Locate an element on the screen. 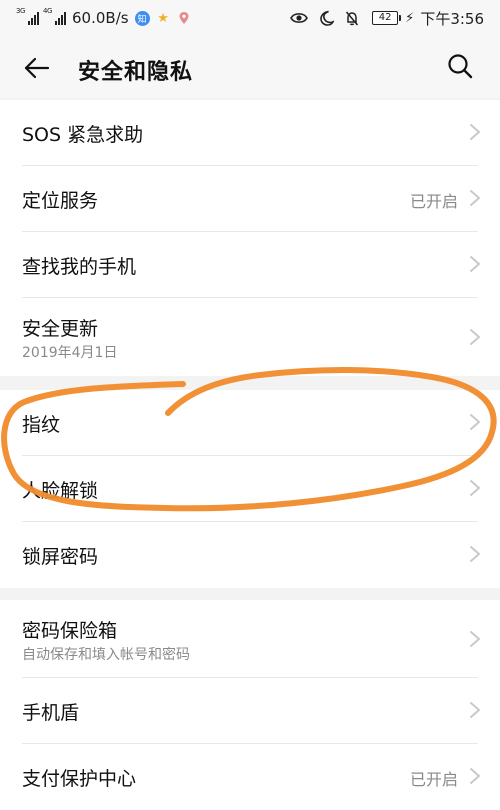 Image resolution: width=500 pixels, height=810 pixels. app-bar: 安全和隐私 is located at coordinates (250, 67).